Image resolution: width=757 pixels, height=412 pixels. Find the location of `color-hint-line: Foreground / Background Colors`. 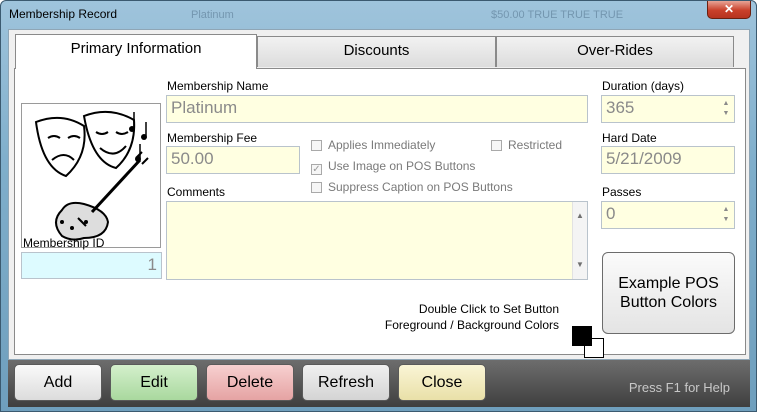

color-hint-line: Foreground / Background Colors is located at coordinates (471, 325).